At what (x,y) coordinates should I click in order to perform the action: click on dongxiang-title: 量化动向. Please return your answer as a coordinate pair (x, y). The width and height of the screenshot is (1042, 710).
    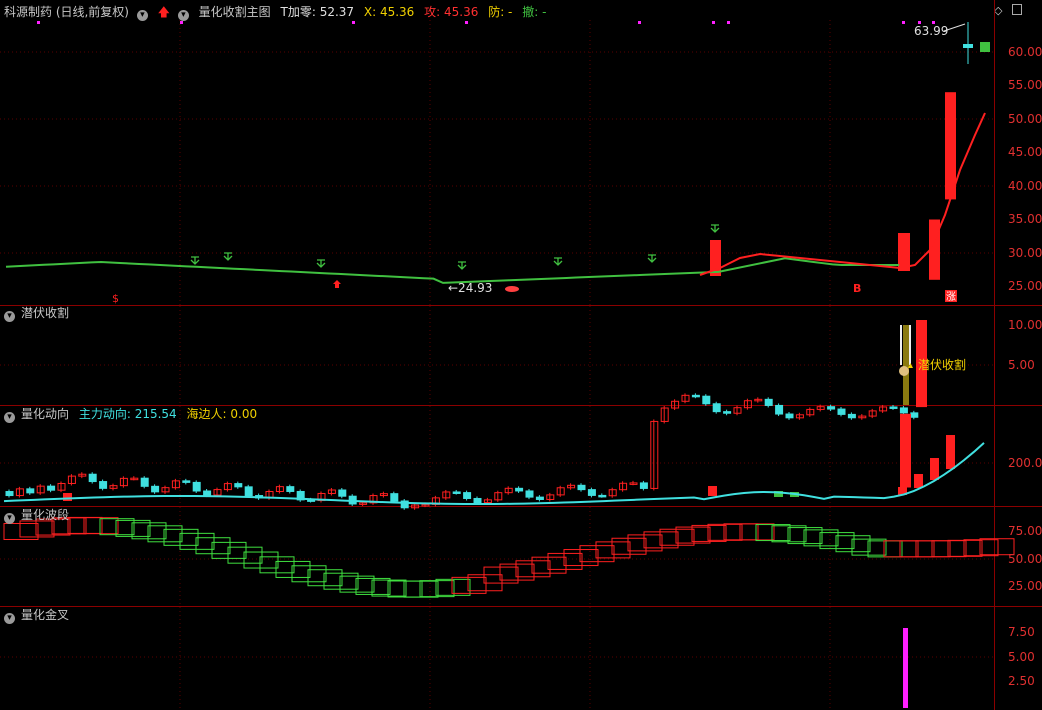
    Looking at the image, I should click on (45, 414).